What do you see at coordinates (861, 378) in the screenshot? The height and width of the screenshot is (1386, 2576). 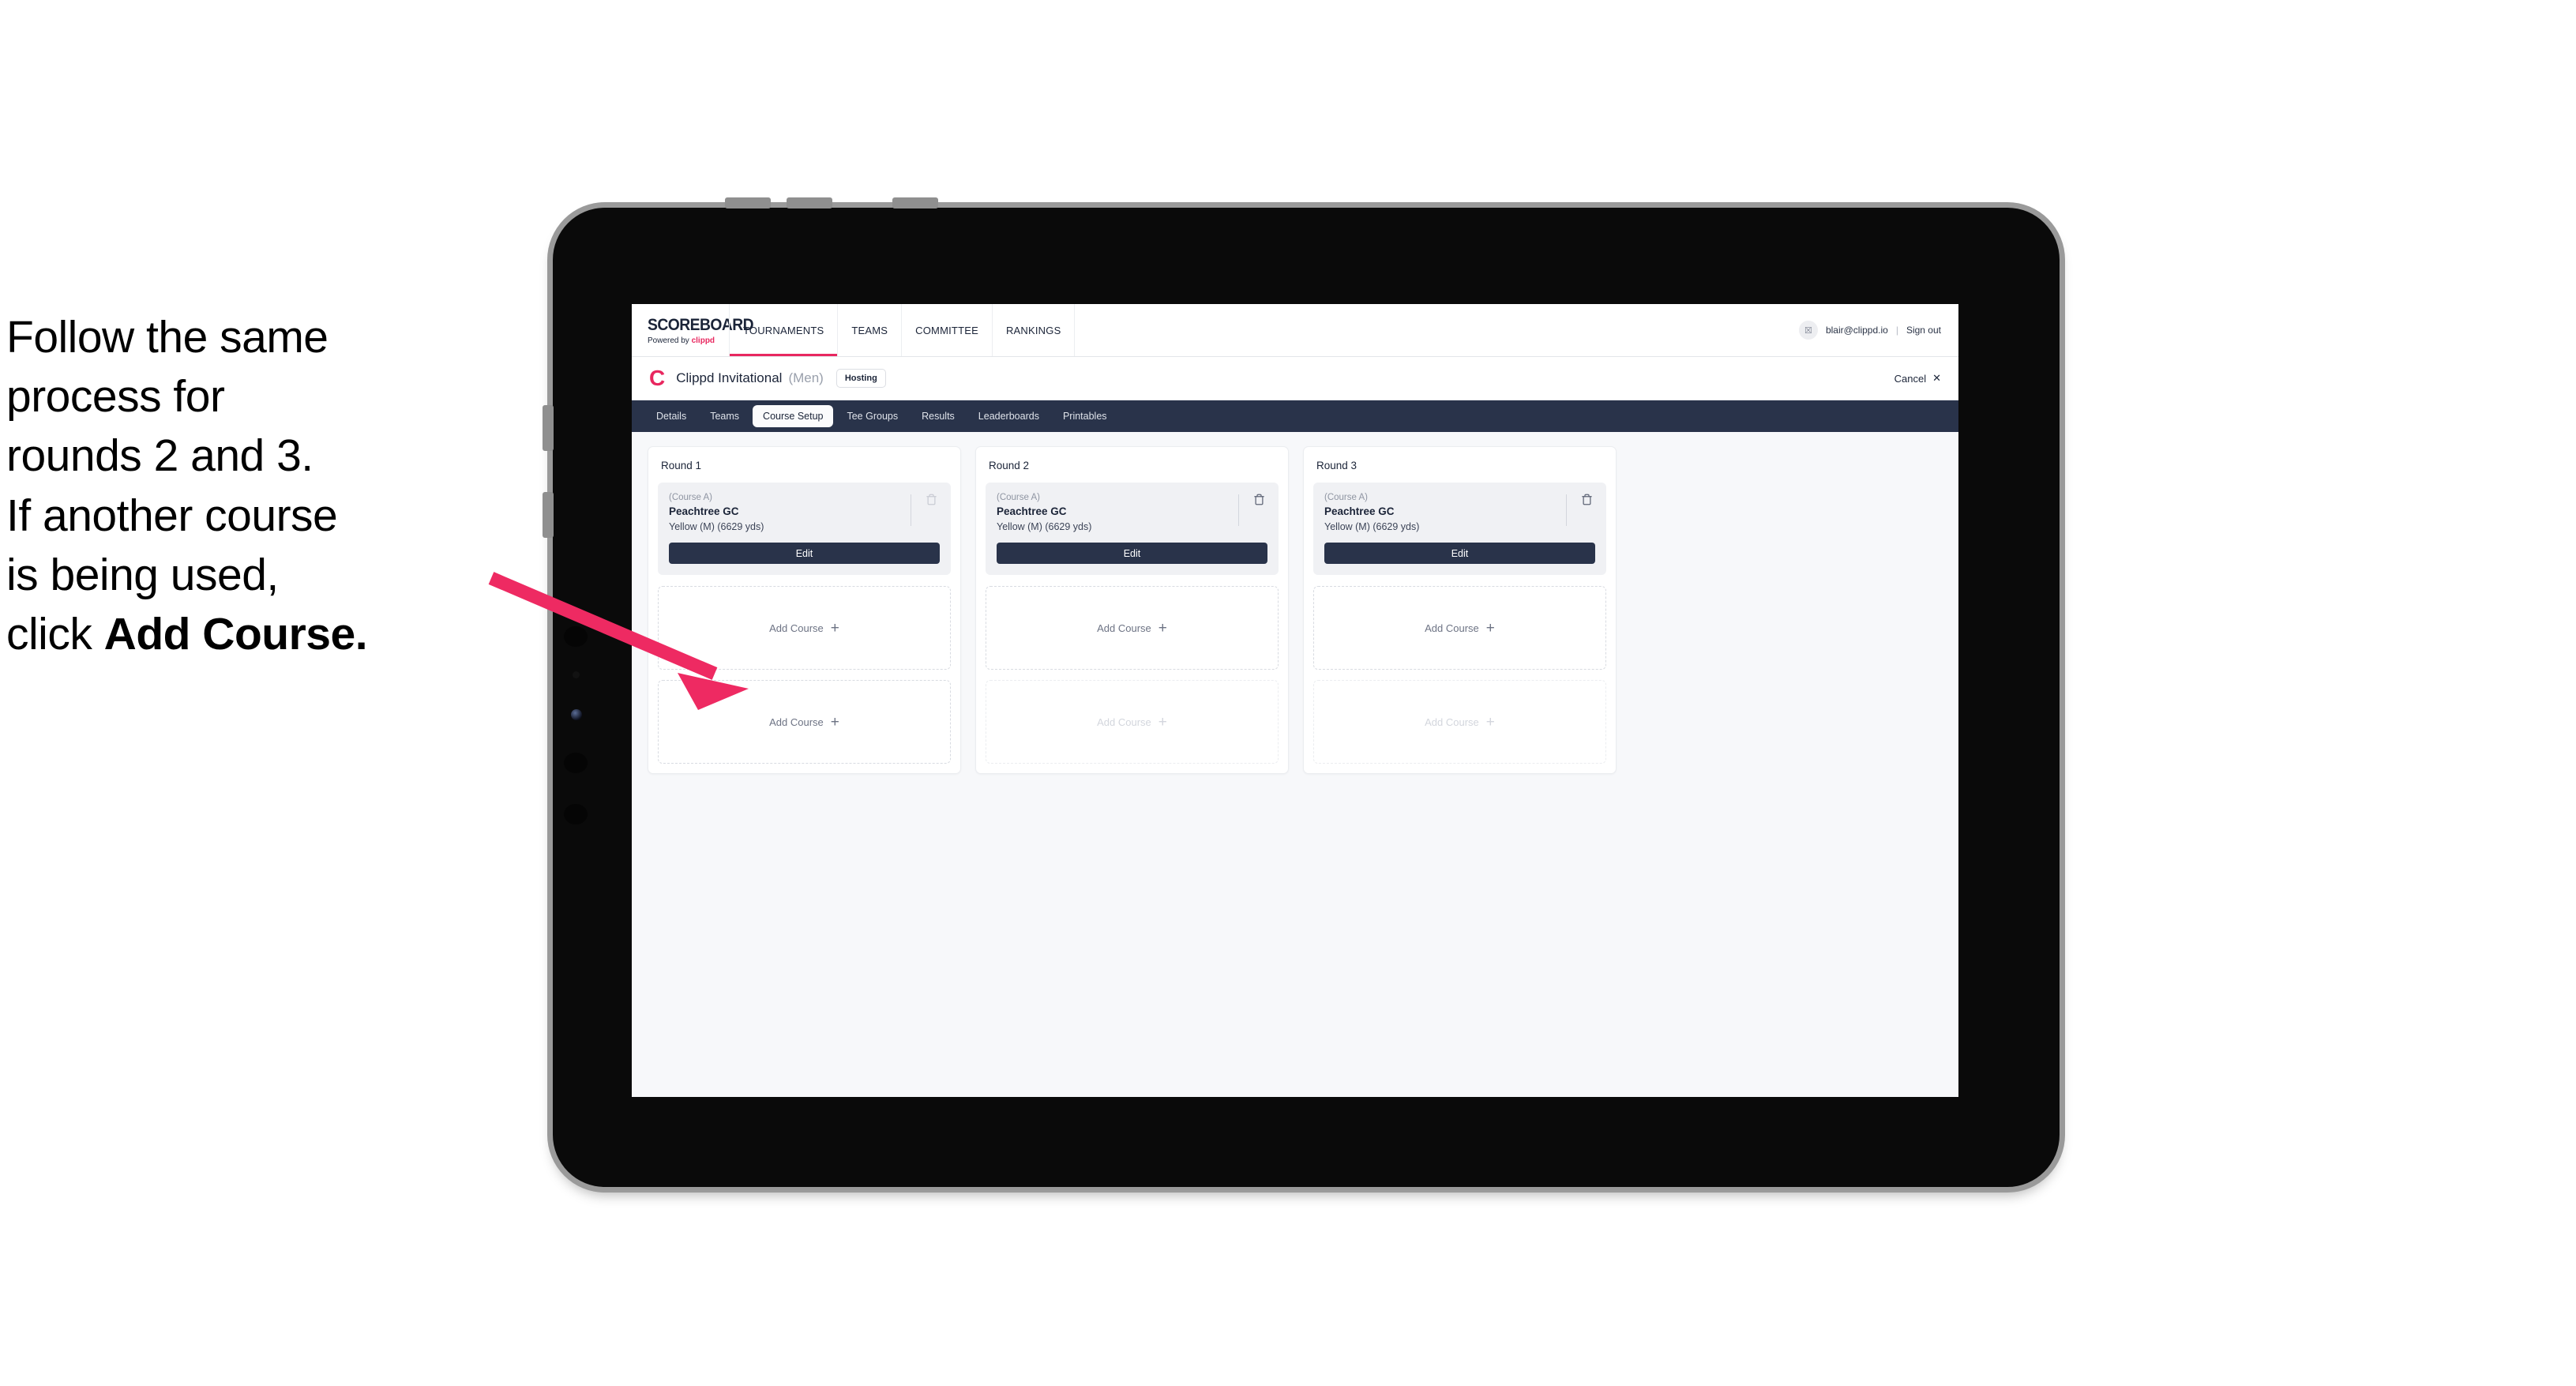 I see `hosting-badge: Hosting` at bounding box center [861, 378].